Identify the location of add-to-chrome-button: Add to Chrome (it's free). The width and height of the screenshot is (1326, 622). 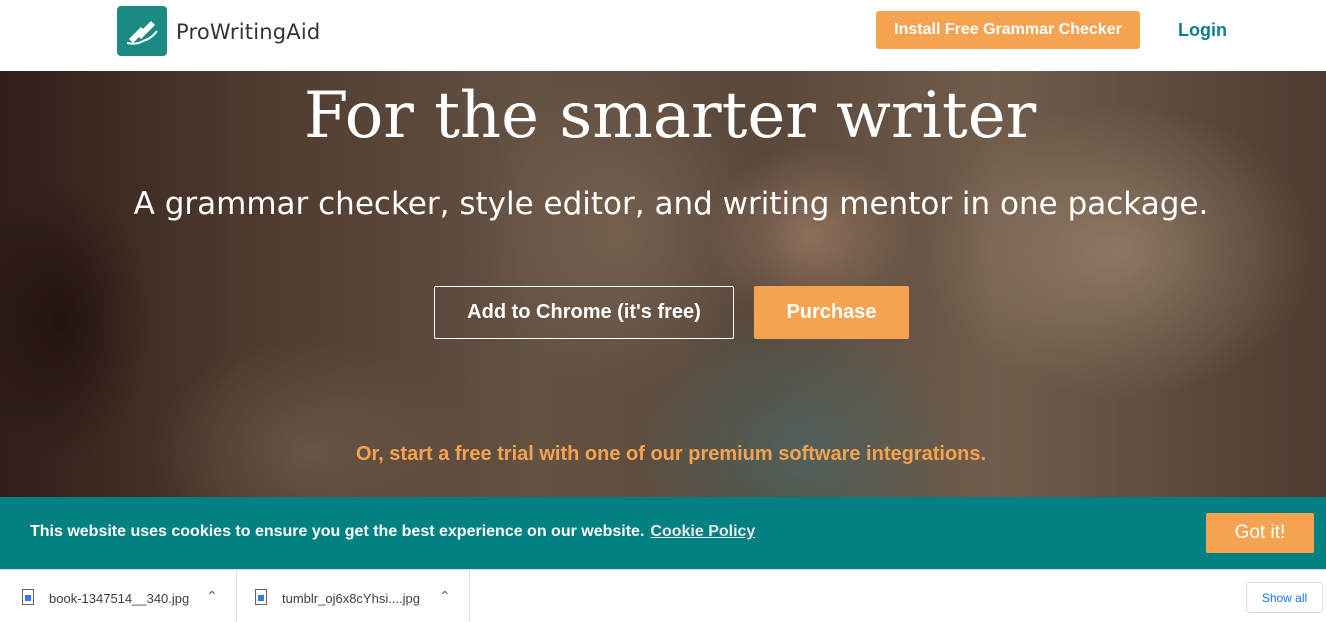
(584, 312).